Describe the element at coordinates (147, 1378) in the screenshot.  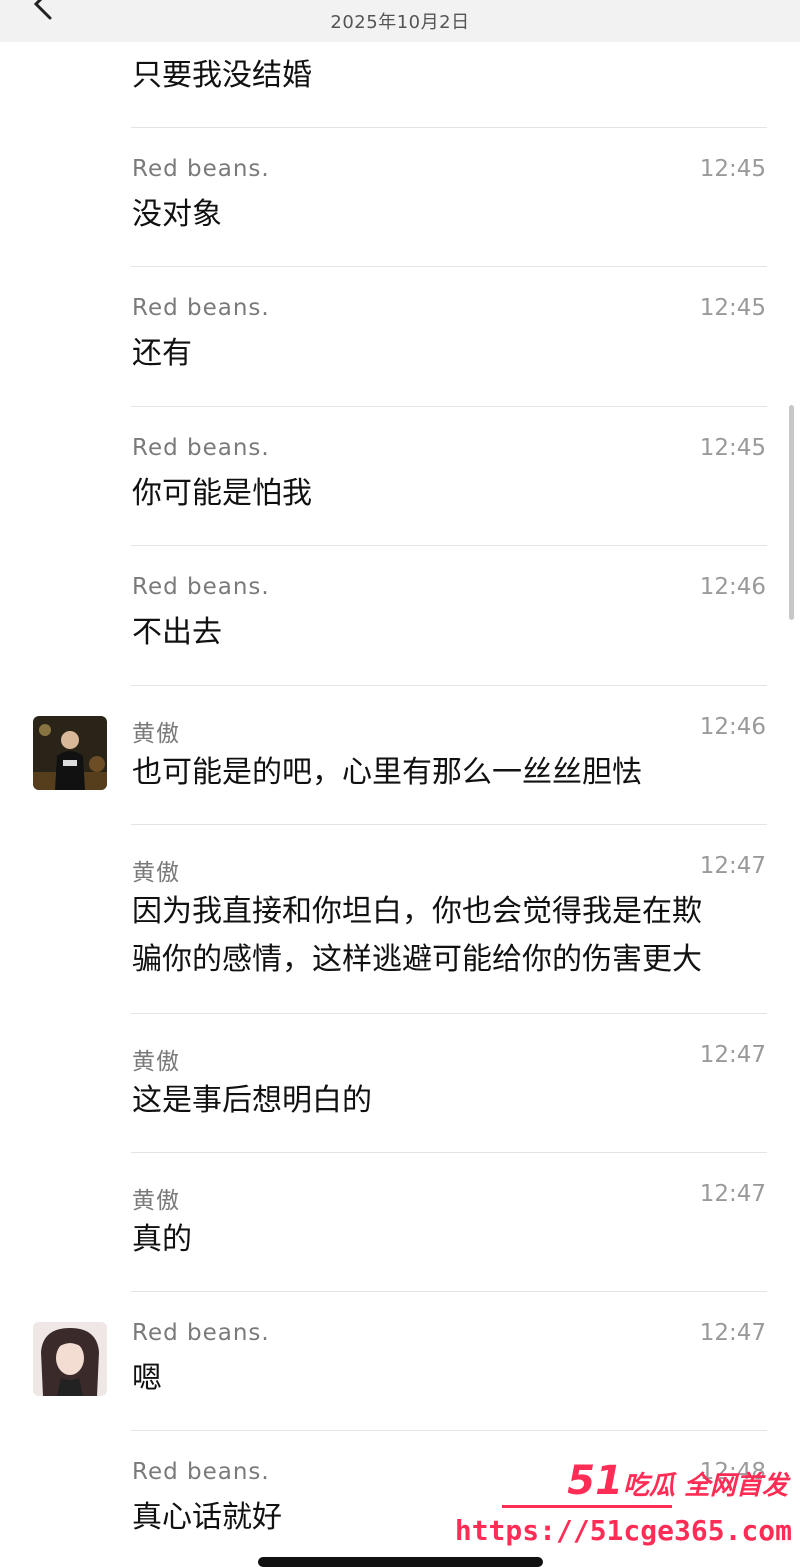
I see `message-text: 嗯` at that location.